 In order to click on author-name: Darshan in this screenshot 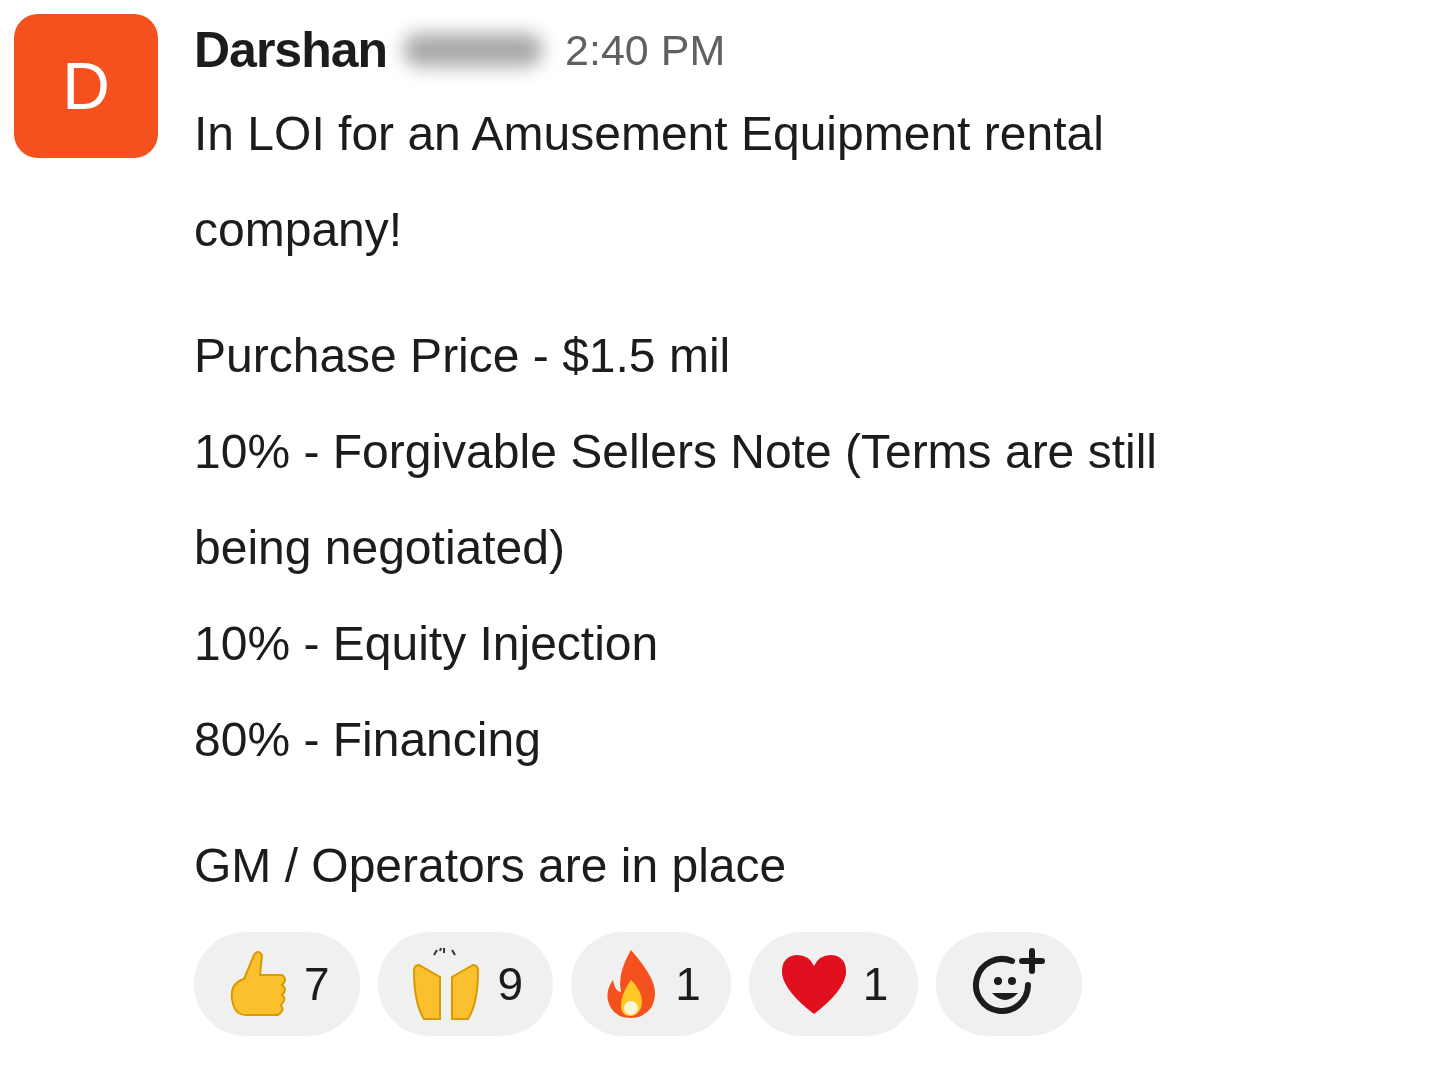, I will do `click(291, 50)`.